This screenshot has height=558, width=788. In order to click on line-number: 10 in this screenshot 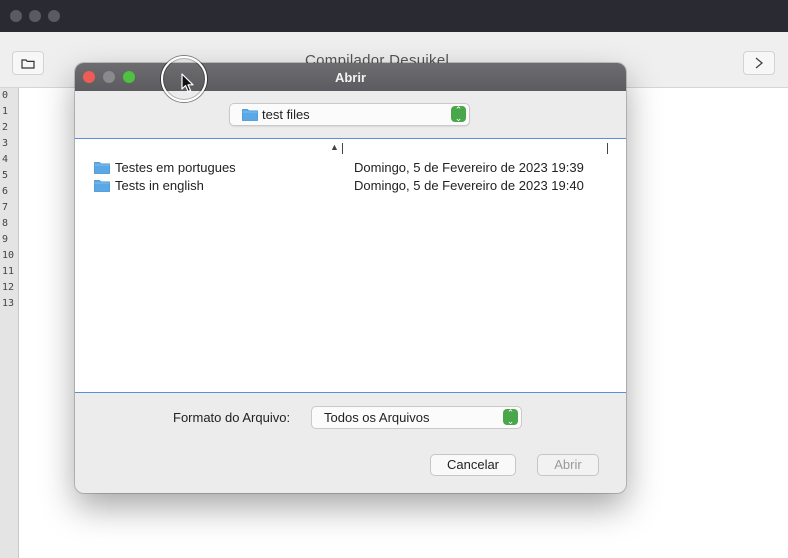, I will do `click(8, 255)`.